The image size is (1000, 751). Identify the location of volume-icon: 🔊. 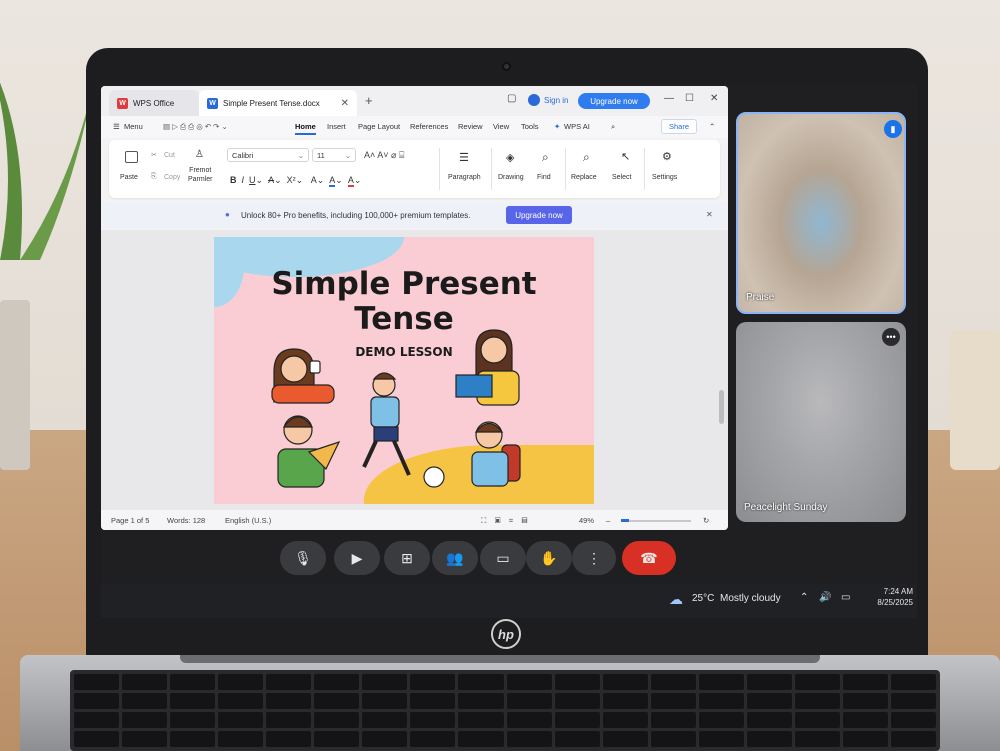
(825, 597).